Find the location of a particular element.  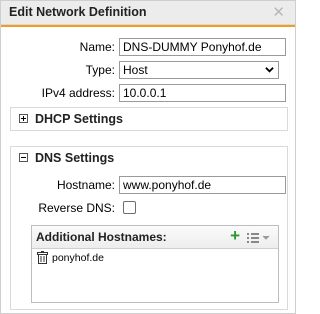

dhcp-settings-title: DHCP Settings is located at coordinates (79, 119).